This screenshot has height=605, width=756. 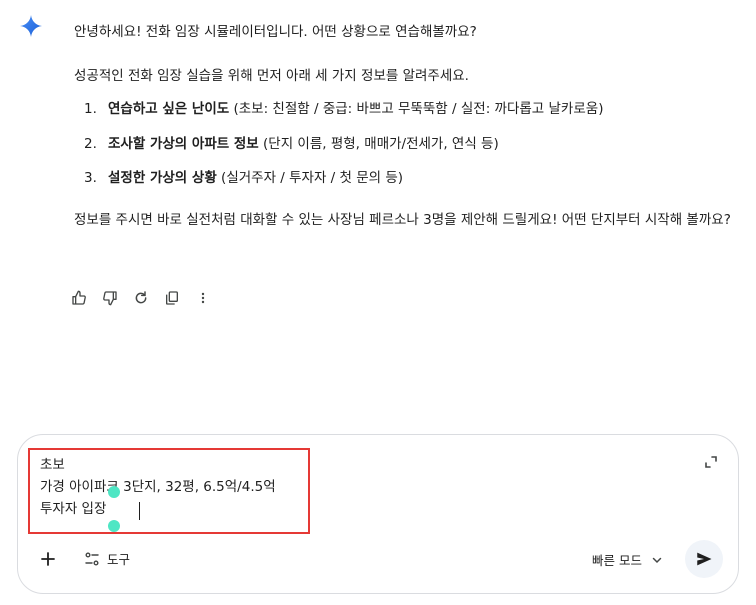 I want to click on thumb-down-button, so click(x=109, y=298).